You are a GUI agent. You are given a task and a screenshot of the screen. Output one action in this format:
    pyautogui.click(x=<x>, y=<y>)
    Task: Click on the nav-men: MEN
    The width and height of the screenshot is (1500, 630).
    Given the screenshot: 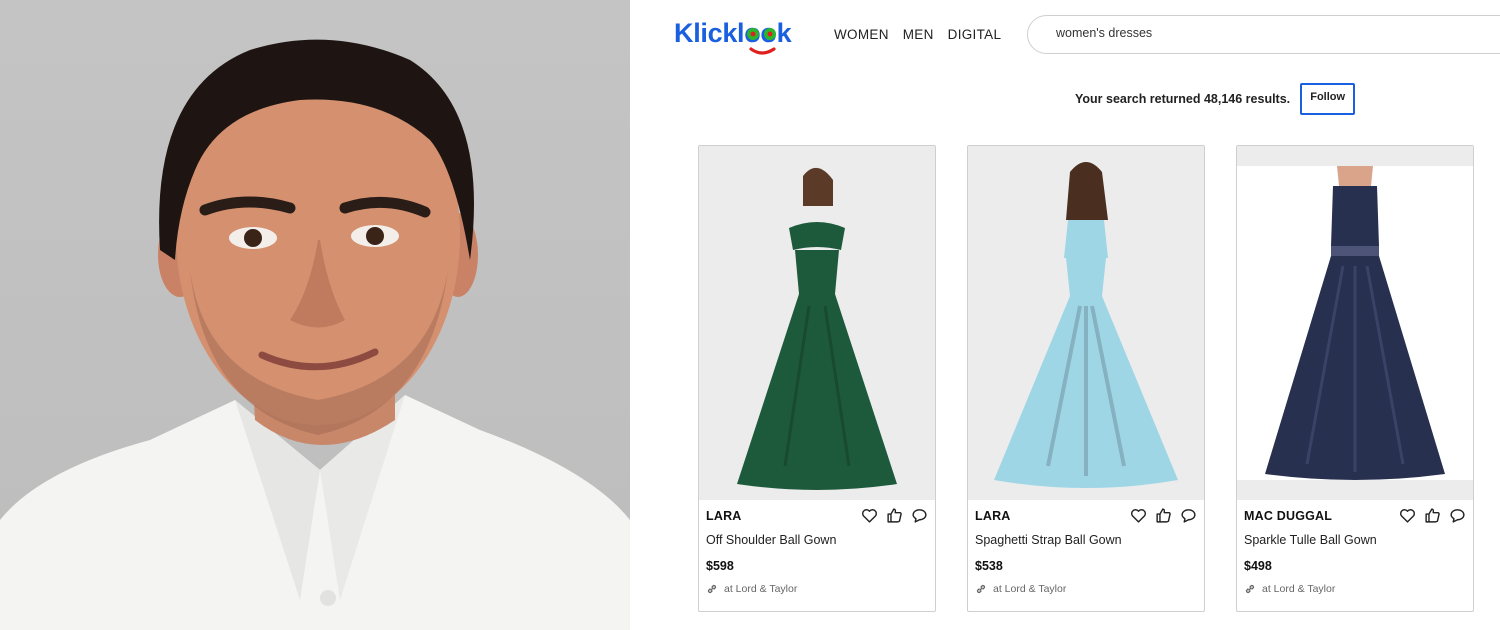 What is the action you would take?
    pyautogui.click(x=918, y=34)
    